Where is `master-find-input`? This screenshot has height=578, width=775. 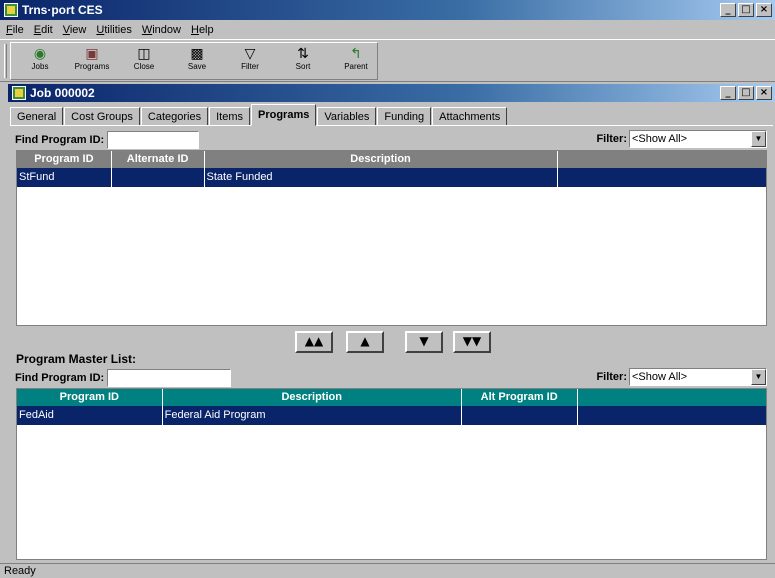 master-find-input is located at coordinates (169, 378).